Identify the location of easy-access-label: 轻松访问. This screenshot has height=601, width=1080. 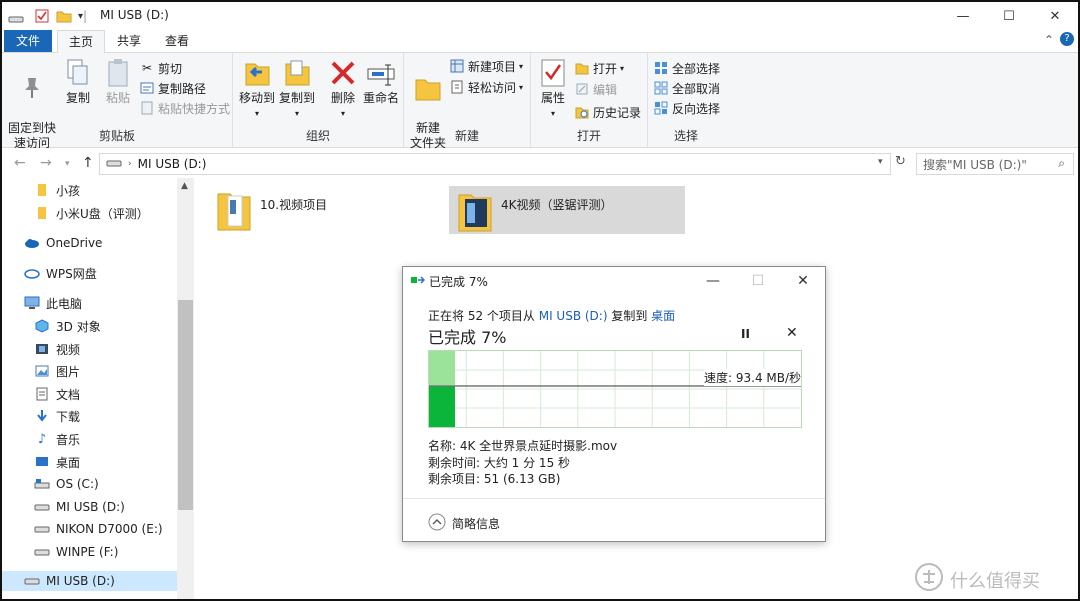
(492, 87).